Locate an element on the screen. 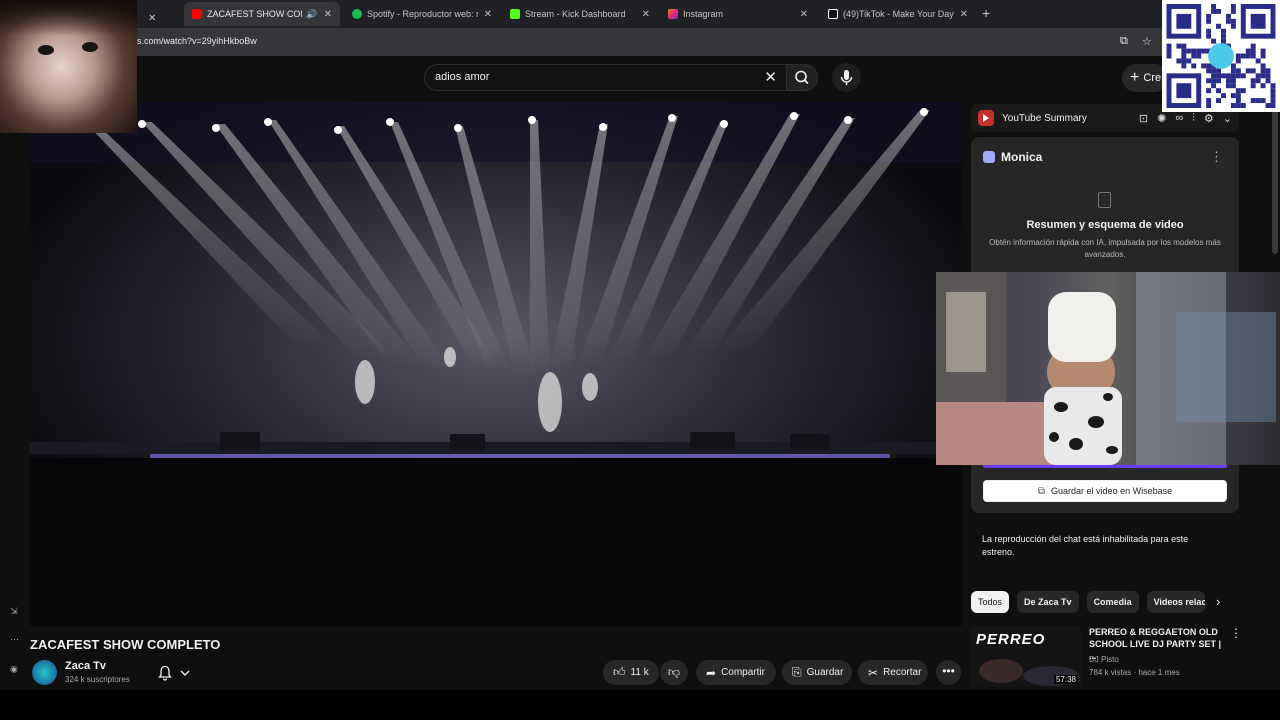 Image resolution: width=1280 pixels, height=720 pixels. voice-search-button is located at coordinates (846, 77).